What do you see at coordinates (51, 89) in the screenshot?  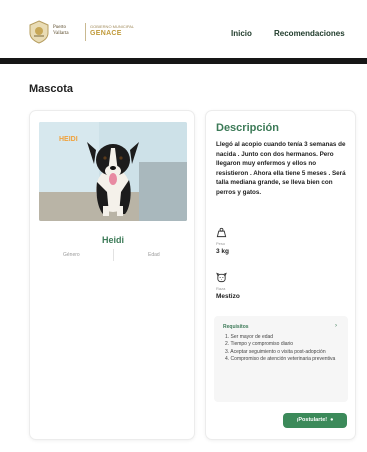 I see `page-title: Mascota` at bounding box center [51, 89].